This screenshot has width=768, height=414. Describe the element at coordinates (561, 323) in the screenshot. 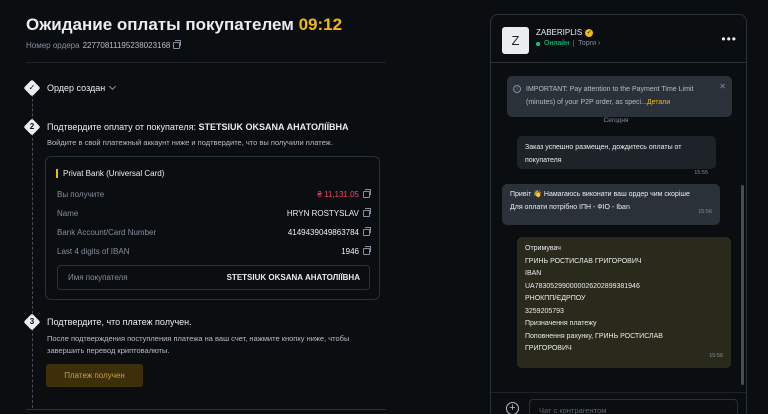

I see `message-line: Призначення платежу` at that location.